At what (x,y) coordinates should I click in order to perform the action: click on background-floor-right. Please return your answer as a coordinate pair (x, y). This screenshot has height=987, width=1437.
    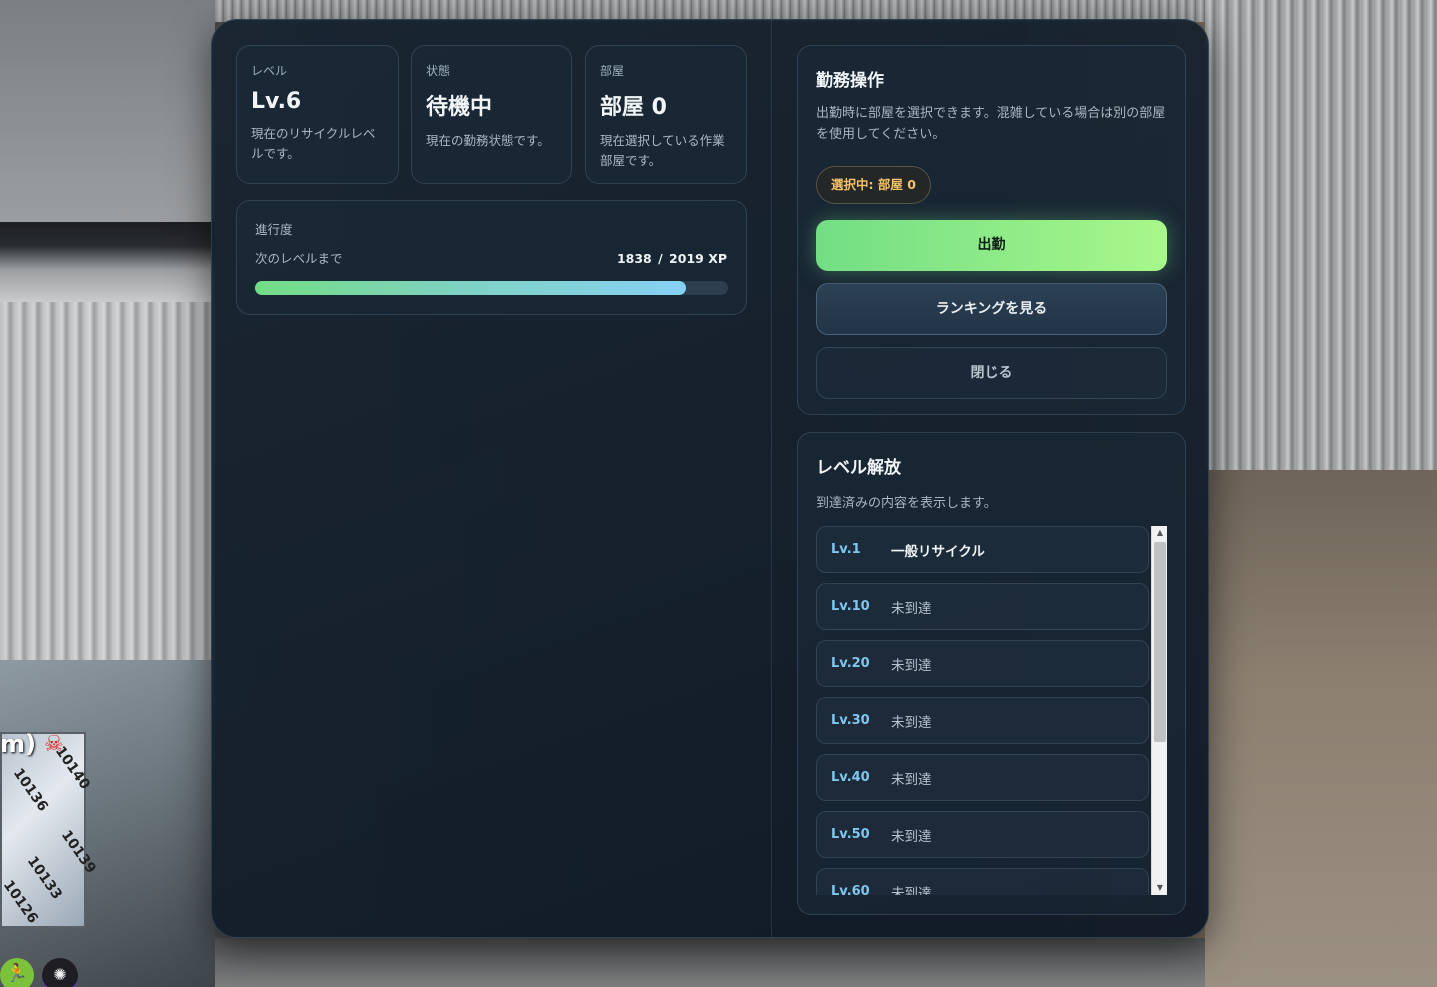
    Looking at the image, I should click on (1321, 728).